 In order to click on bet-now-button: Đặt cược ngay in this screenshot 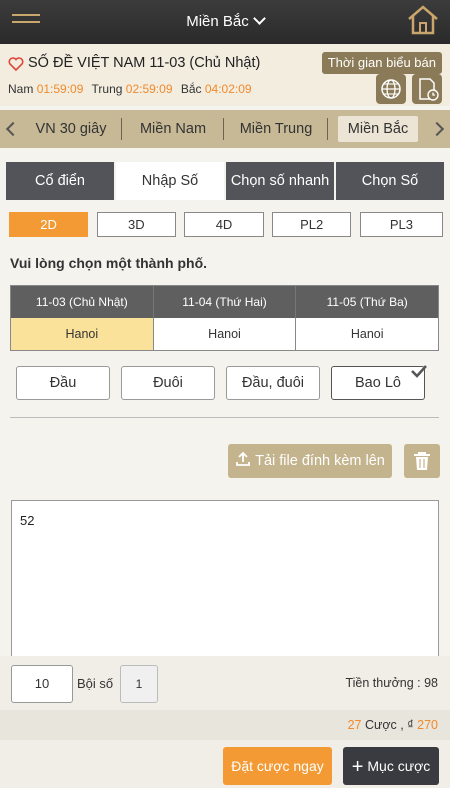, I will do `click(277, 766)`.